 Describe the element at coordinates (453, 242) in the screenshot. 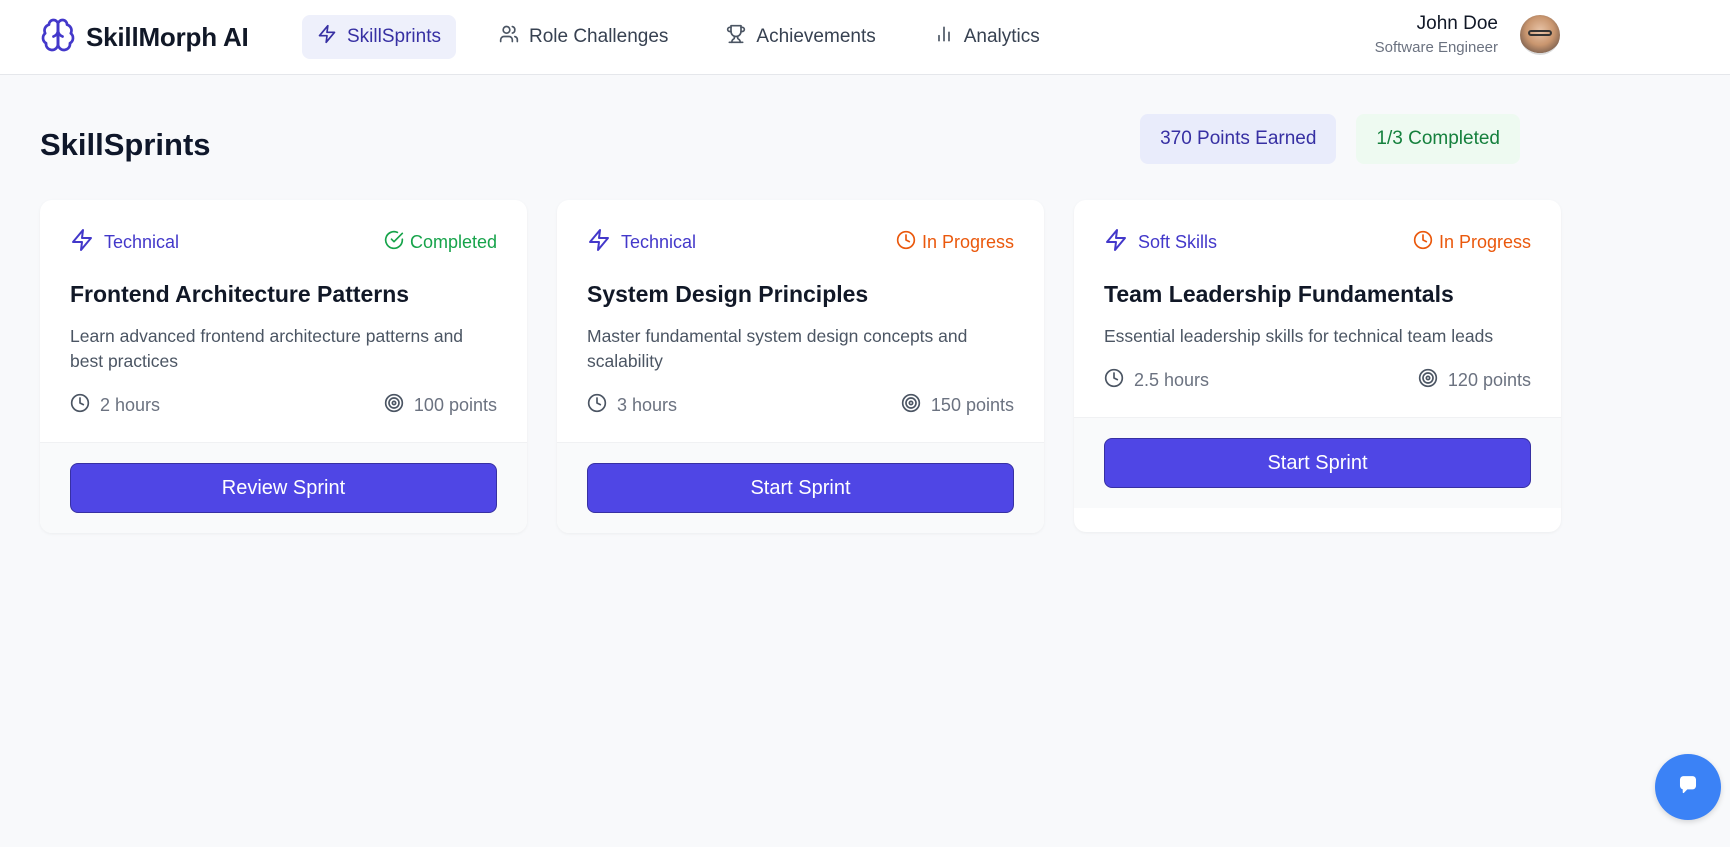

I see `status-label: Completed` at that location.